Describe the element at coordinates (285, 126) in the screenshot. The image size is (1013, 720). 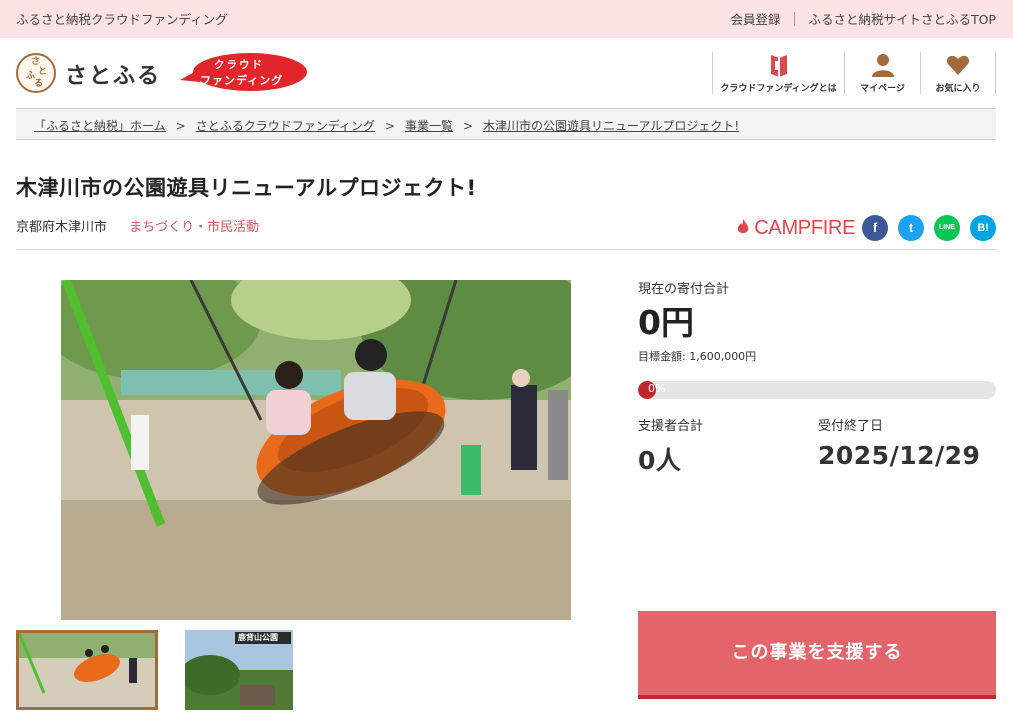
I see `breadcrumb-item-crowdfunding: さとふるクラウドファンディング` at that location.